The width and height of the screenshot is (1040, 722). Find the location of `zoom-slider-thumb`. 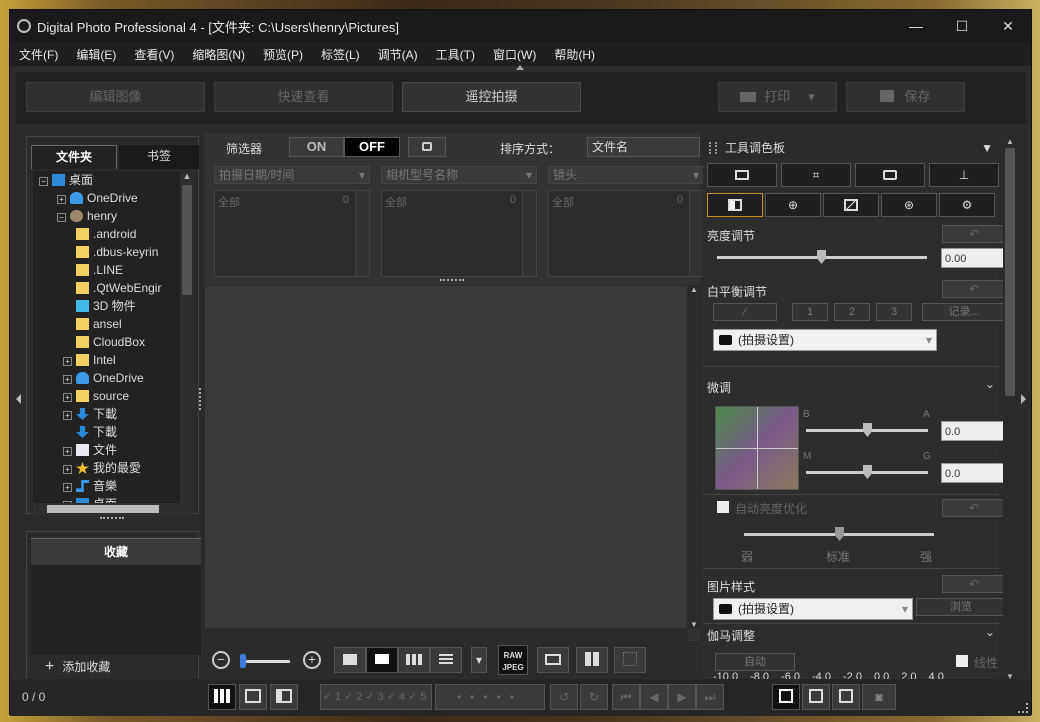

zoom-slider-thumb is located at coordinates (243, 661).